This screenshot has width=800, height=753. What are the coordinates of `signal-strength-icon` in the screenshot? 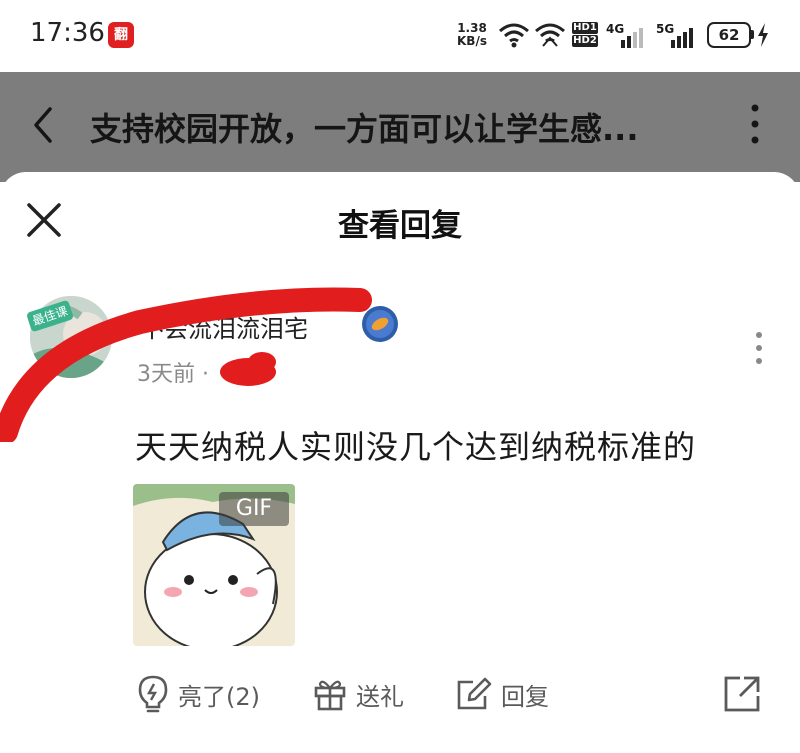 It's located at (632, 38).